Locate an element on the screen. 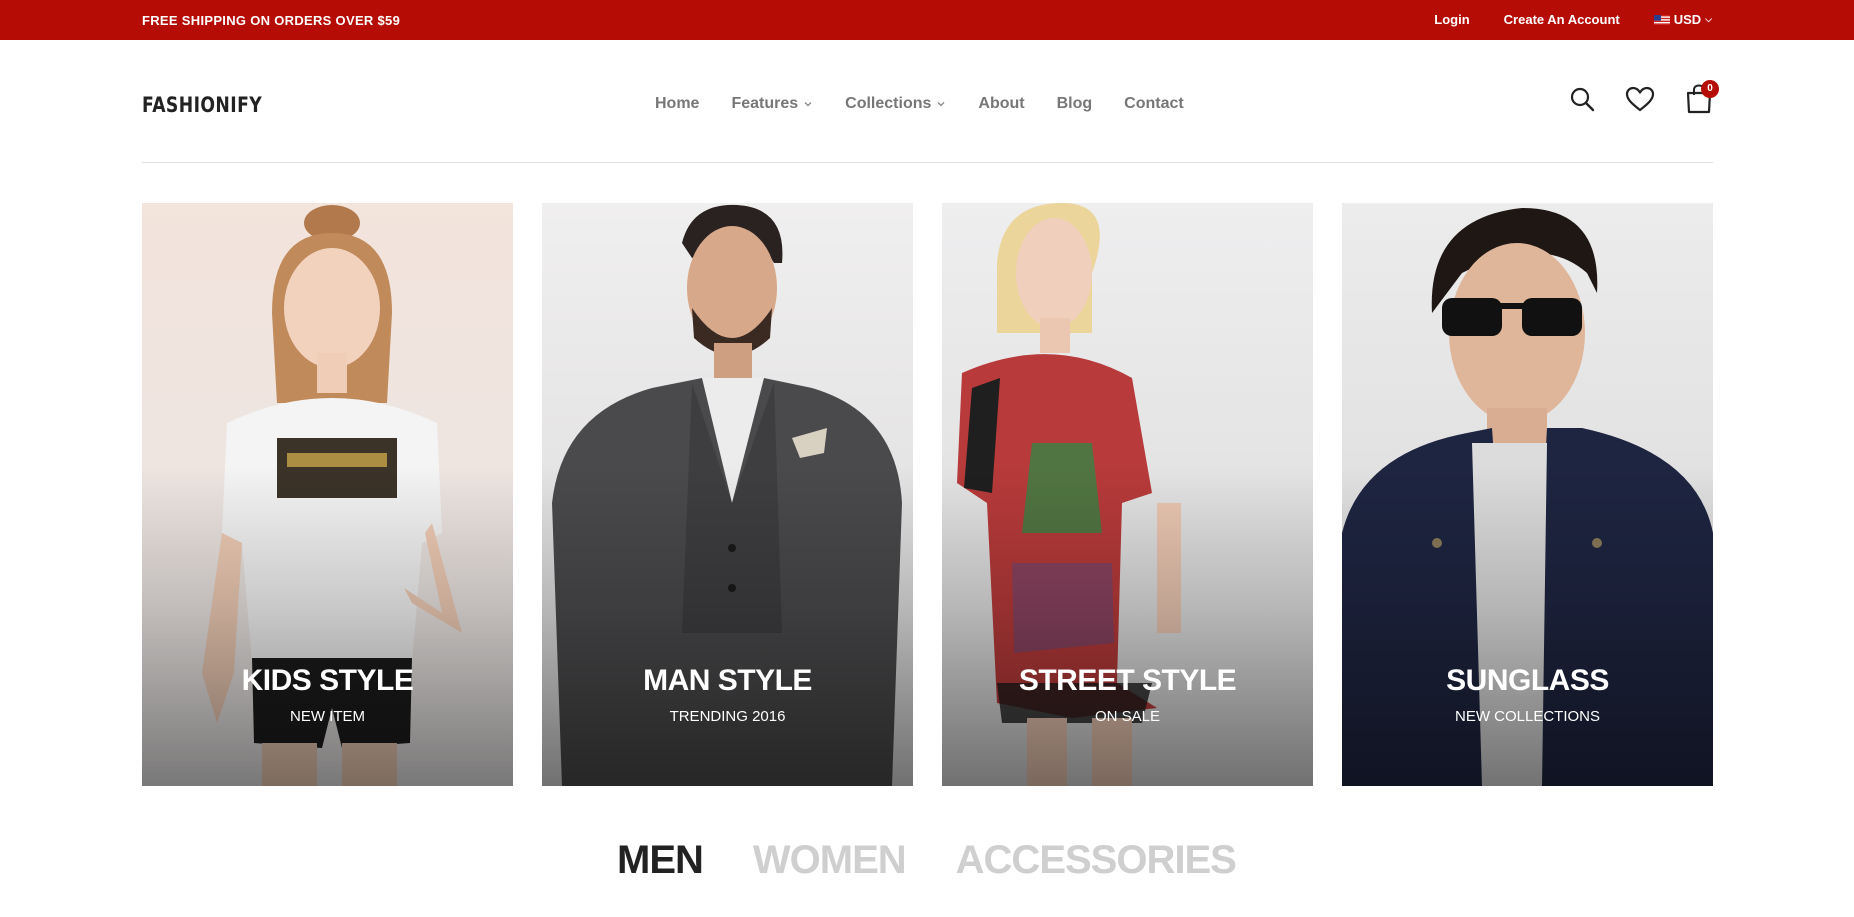  site-logo: FASHIONIFY is located at coordinates (202, 105).